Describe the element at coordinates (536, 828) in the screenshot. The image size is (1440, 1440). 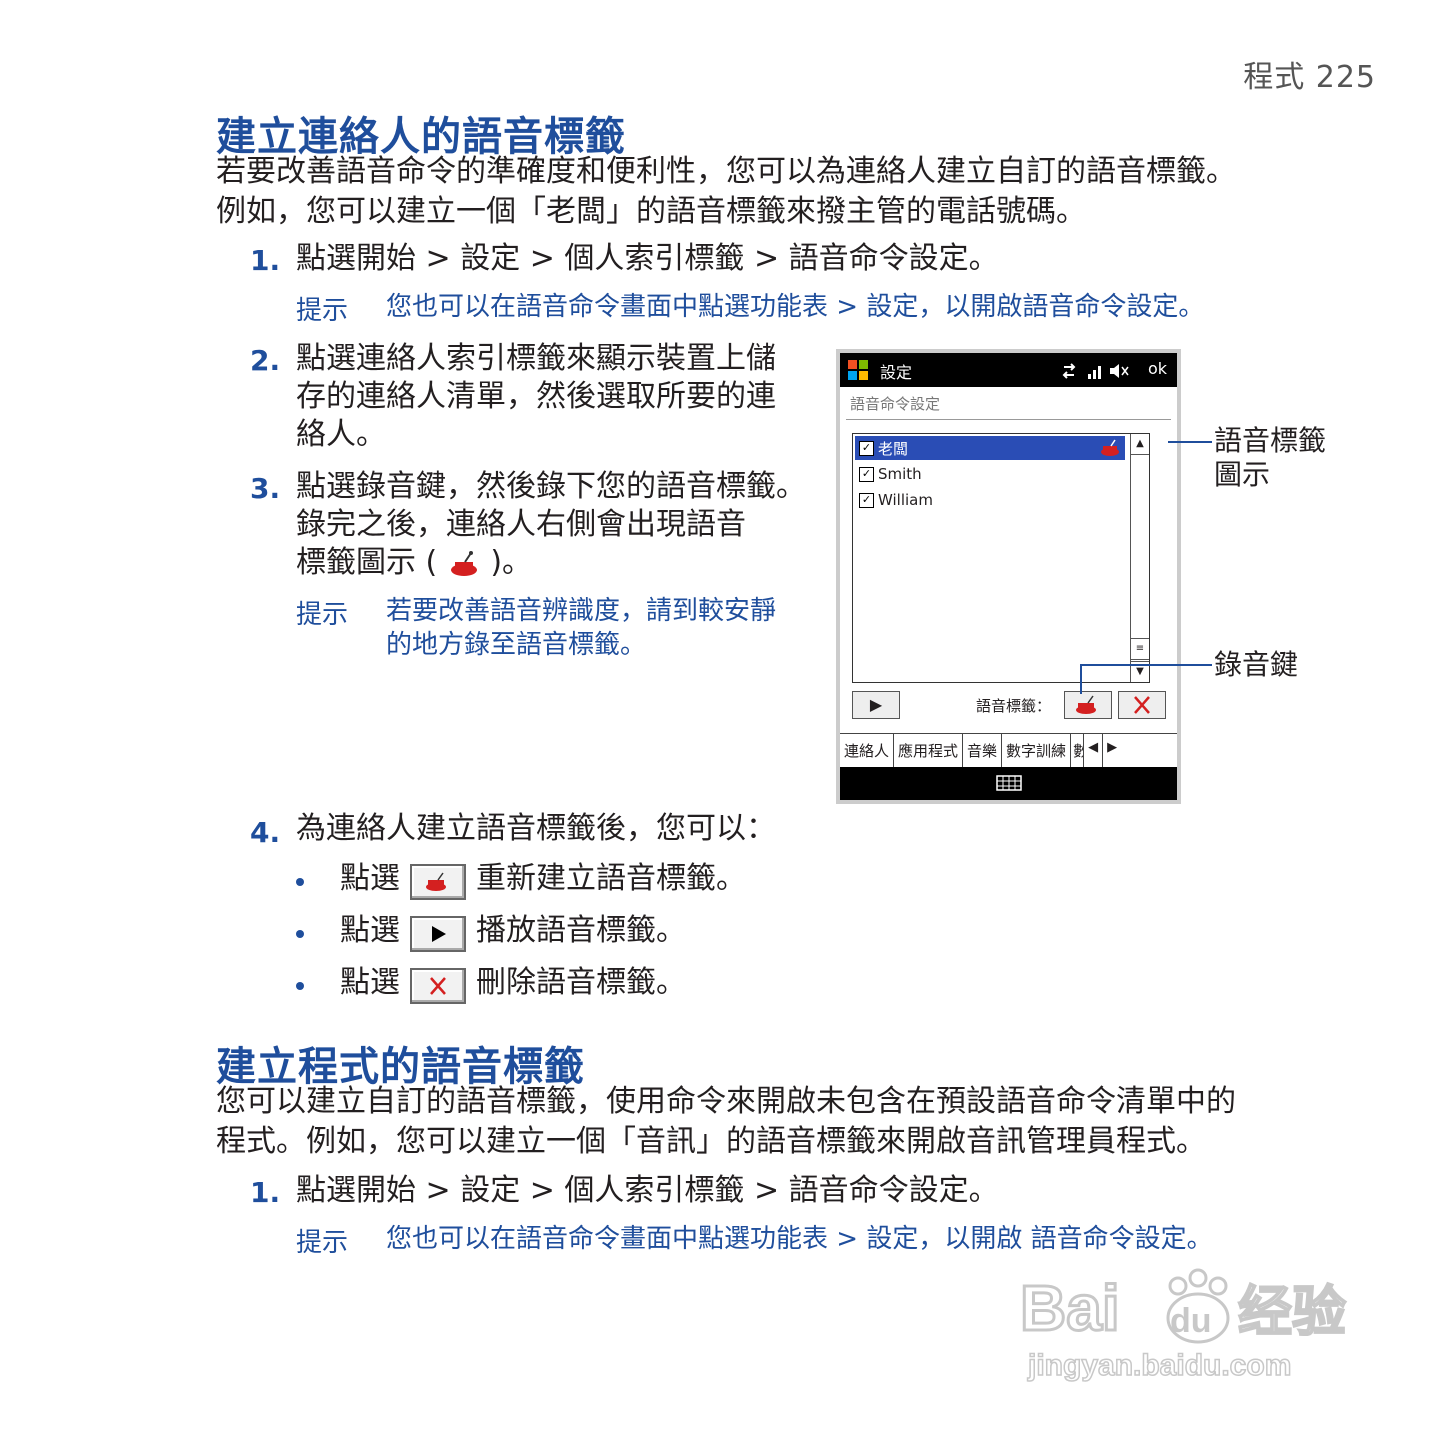
I see `step-4-text: 為連絡人建立語音標籤後，您可以：` at that location.